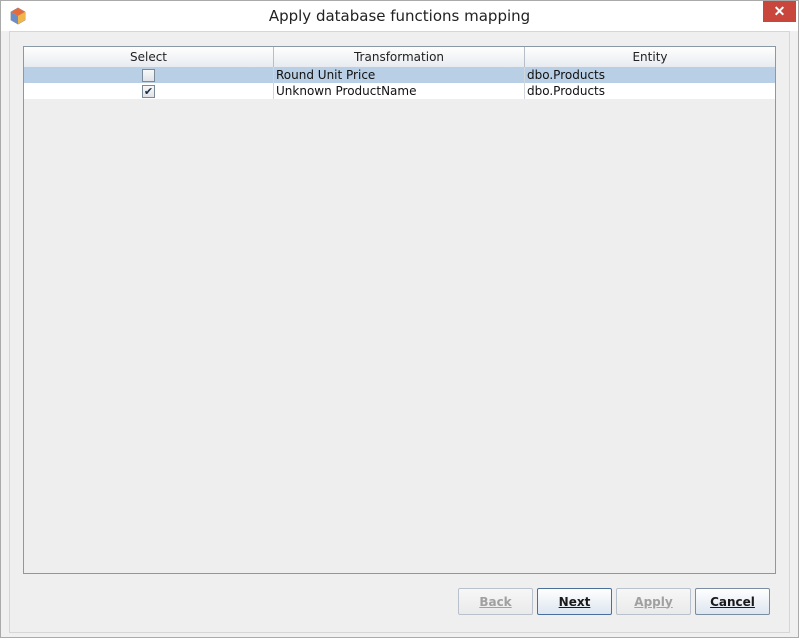 This screenshot has height=638, width=799. I want to click on window-title: Apply database functions mapping, so click(399, 16).